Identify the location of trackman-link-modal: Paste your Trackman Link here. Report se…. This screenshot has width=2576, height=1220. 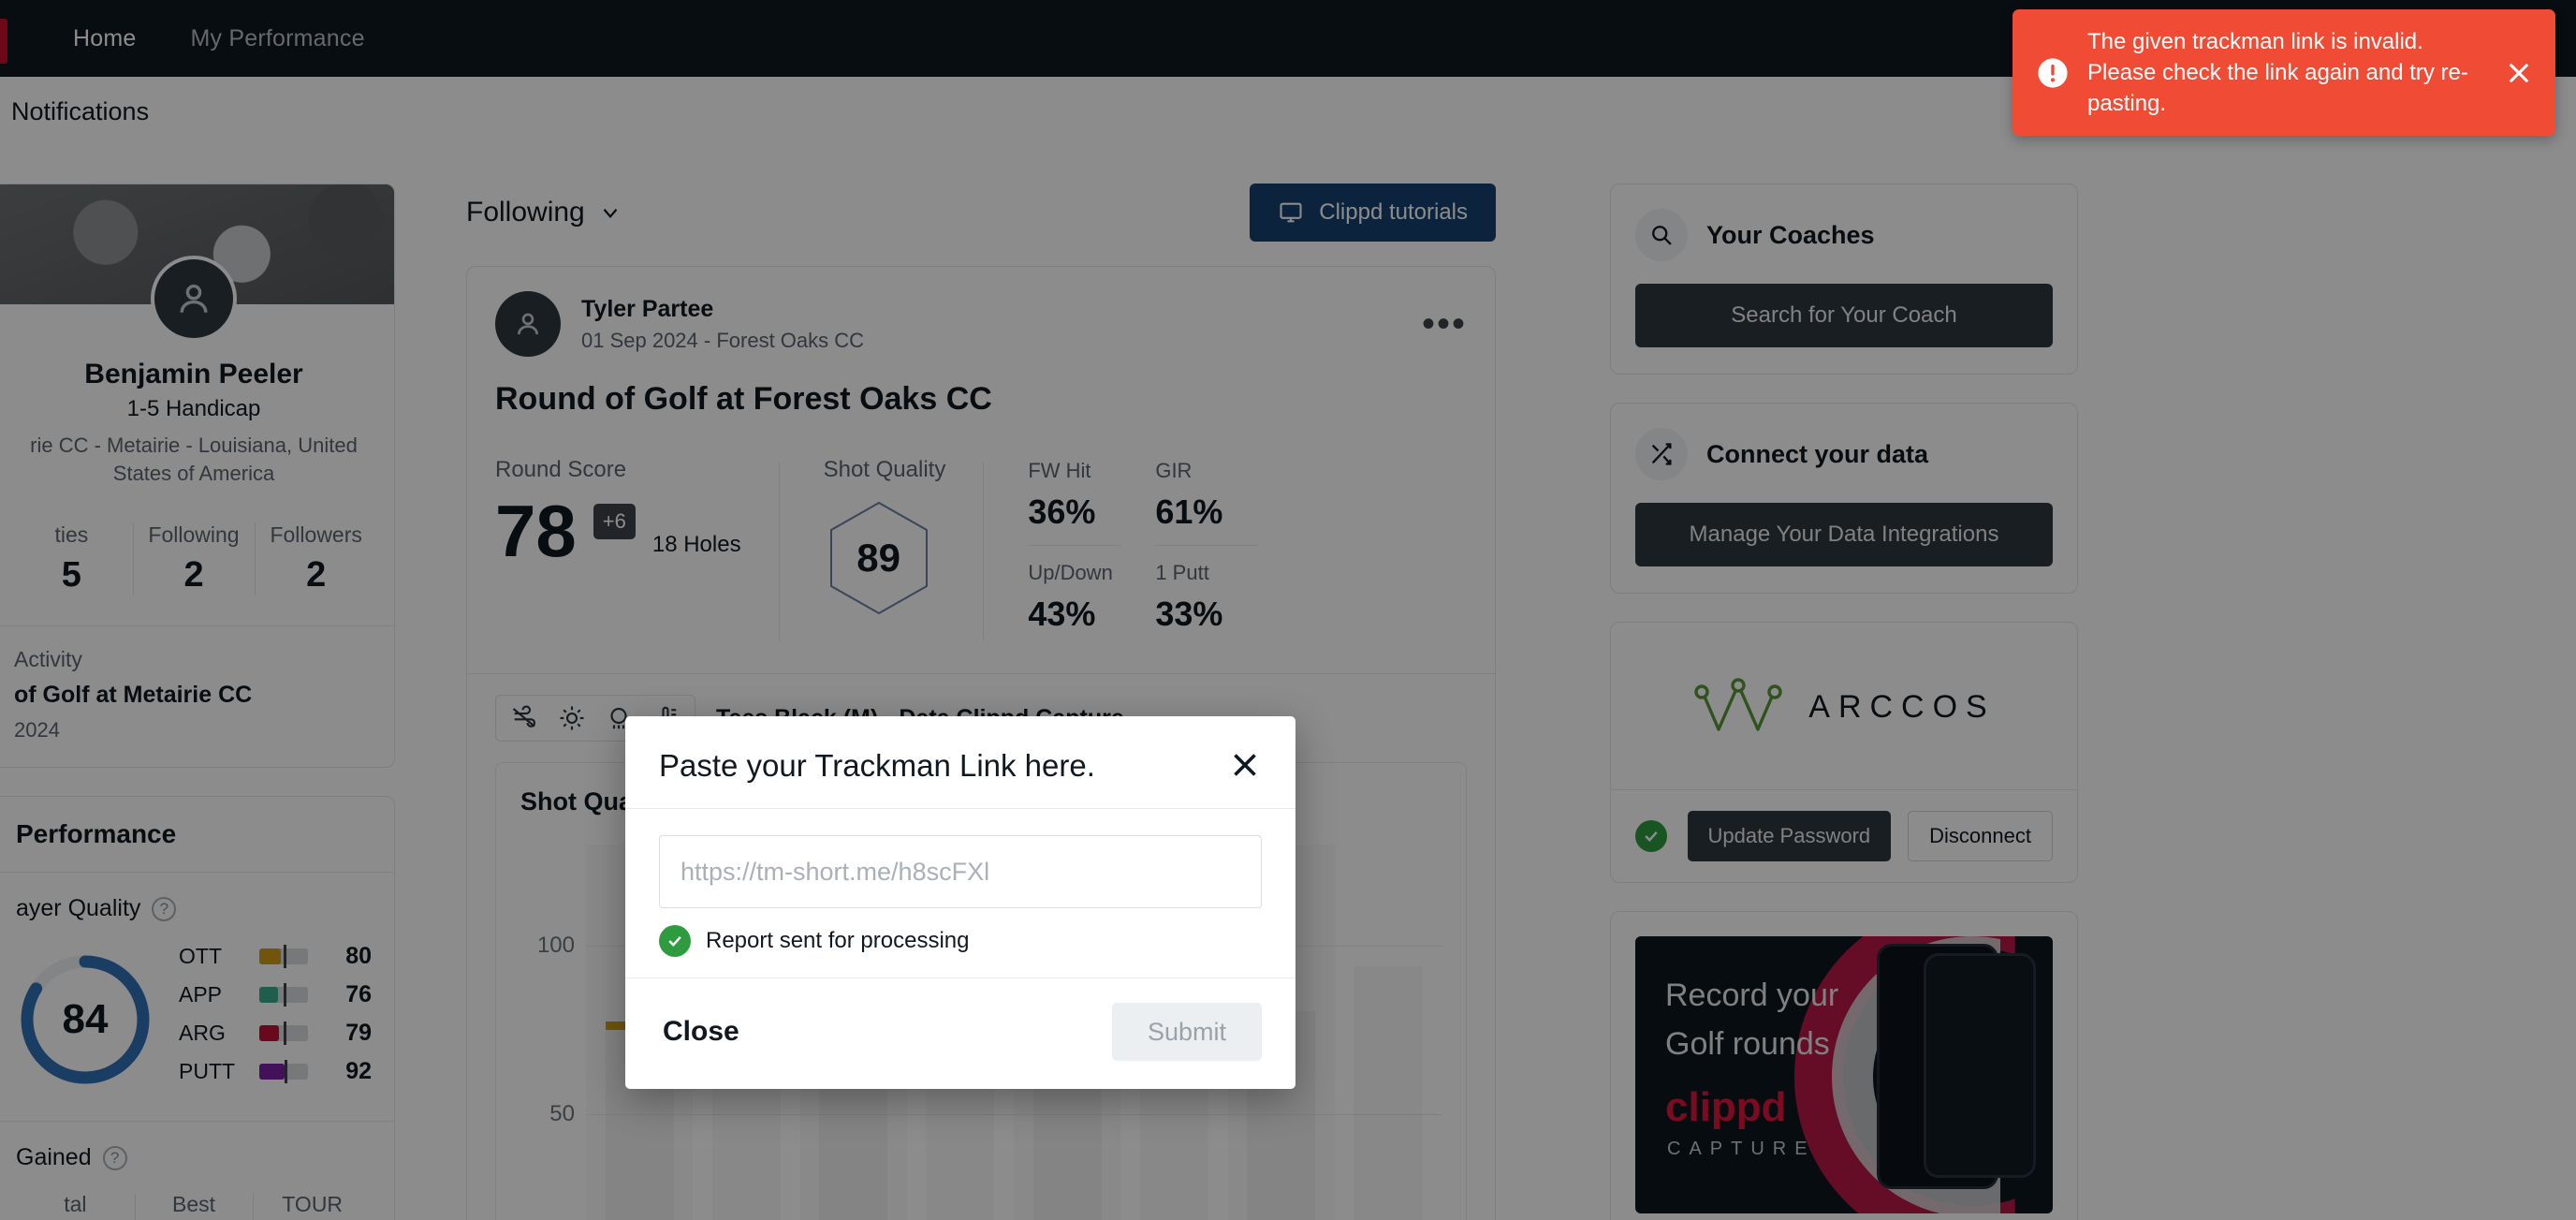
(960, 902).